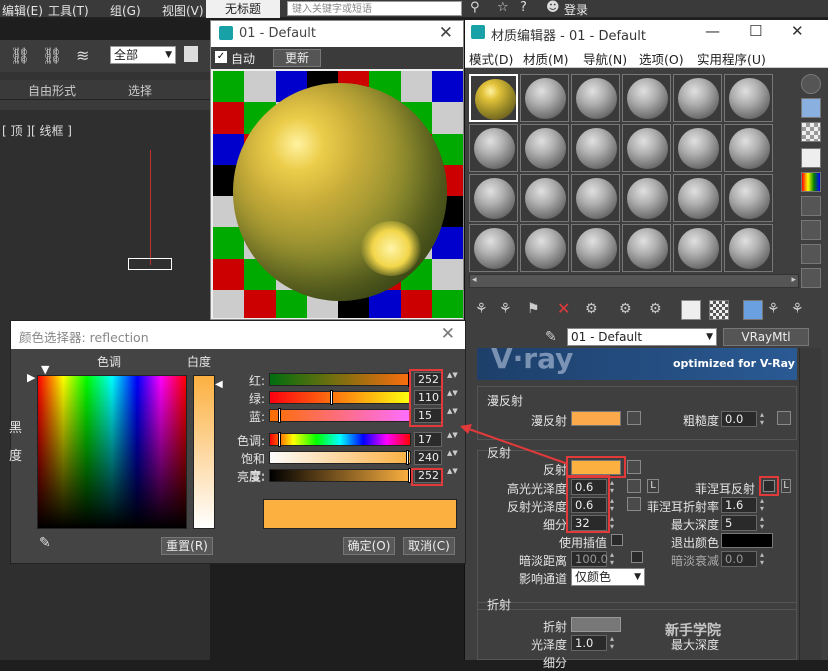 The height and width of the screenshot is (671, 828). I want to click on show-map-icon, so click(719, 310).